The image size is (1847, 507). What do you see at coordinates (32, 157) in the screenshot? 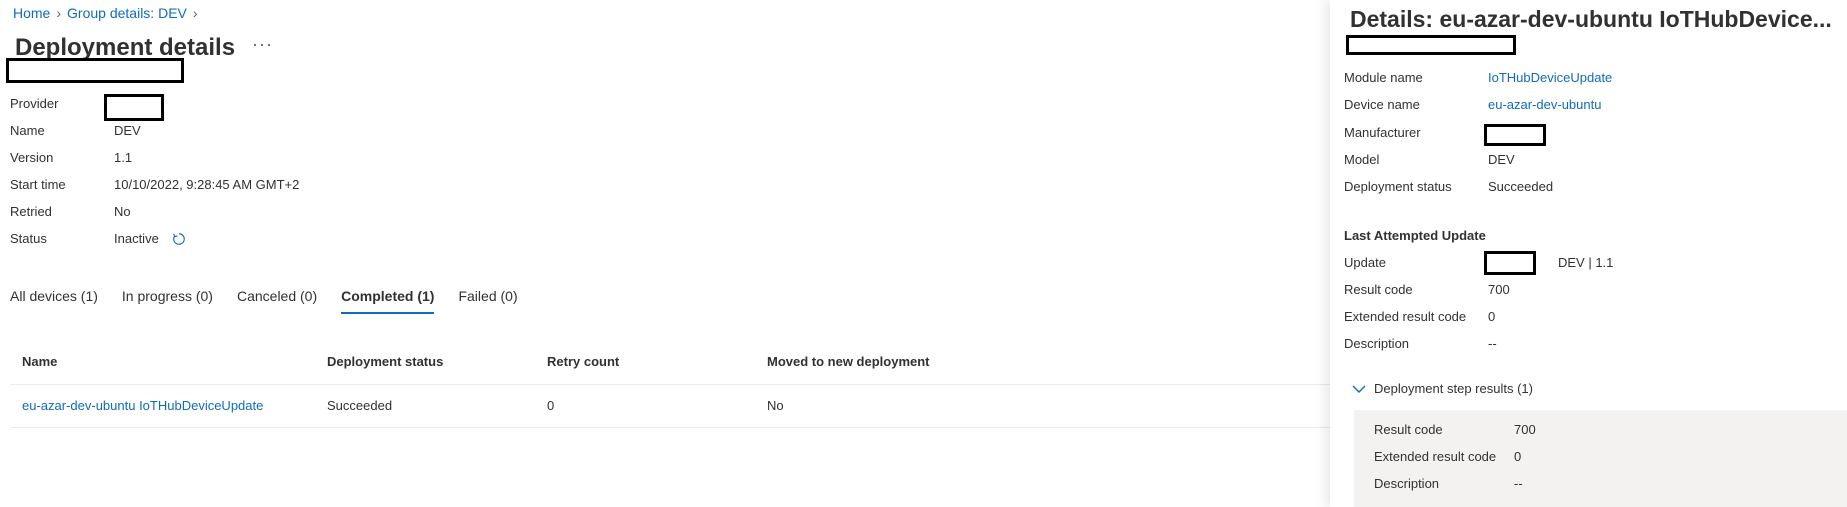
I see `property-label: Version` at bounding box center [32, 157].